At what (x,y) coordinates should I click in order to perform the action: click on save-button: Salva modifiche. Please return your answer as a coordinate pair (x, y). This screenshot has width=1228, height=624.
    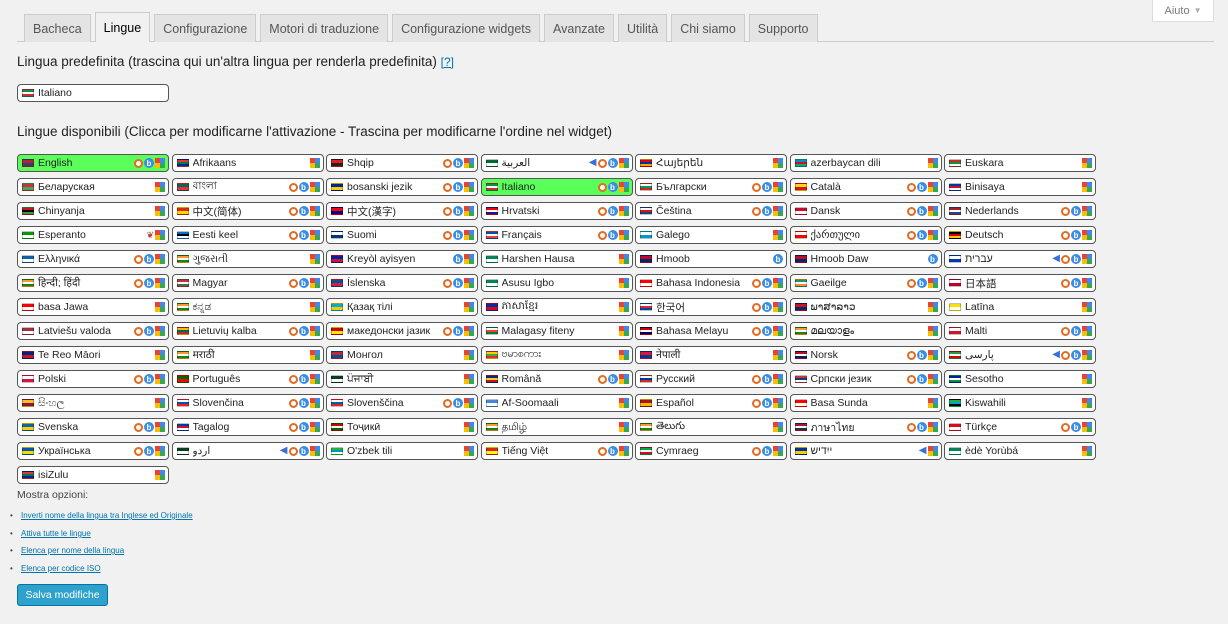
    Looking at the image, I should click on (62, 595).